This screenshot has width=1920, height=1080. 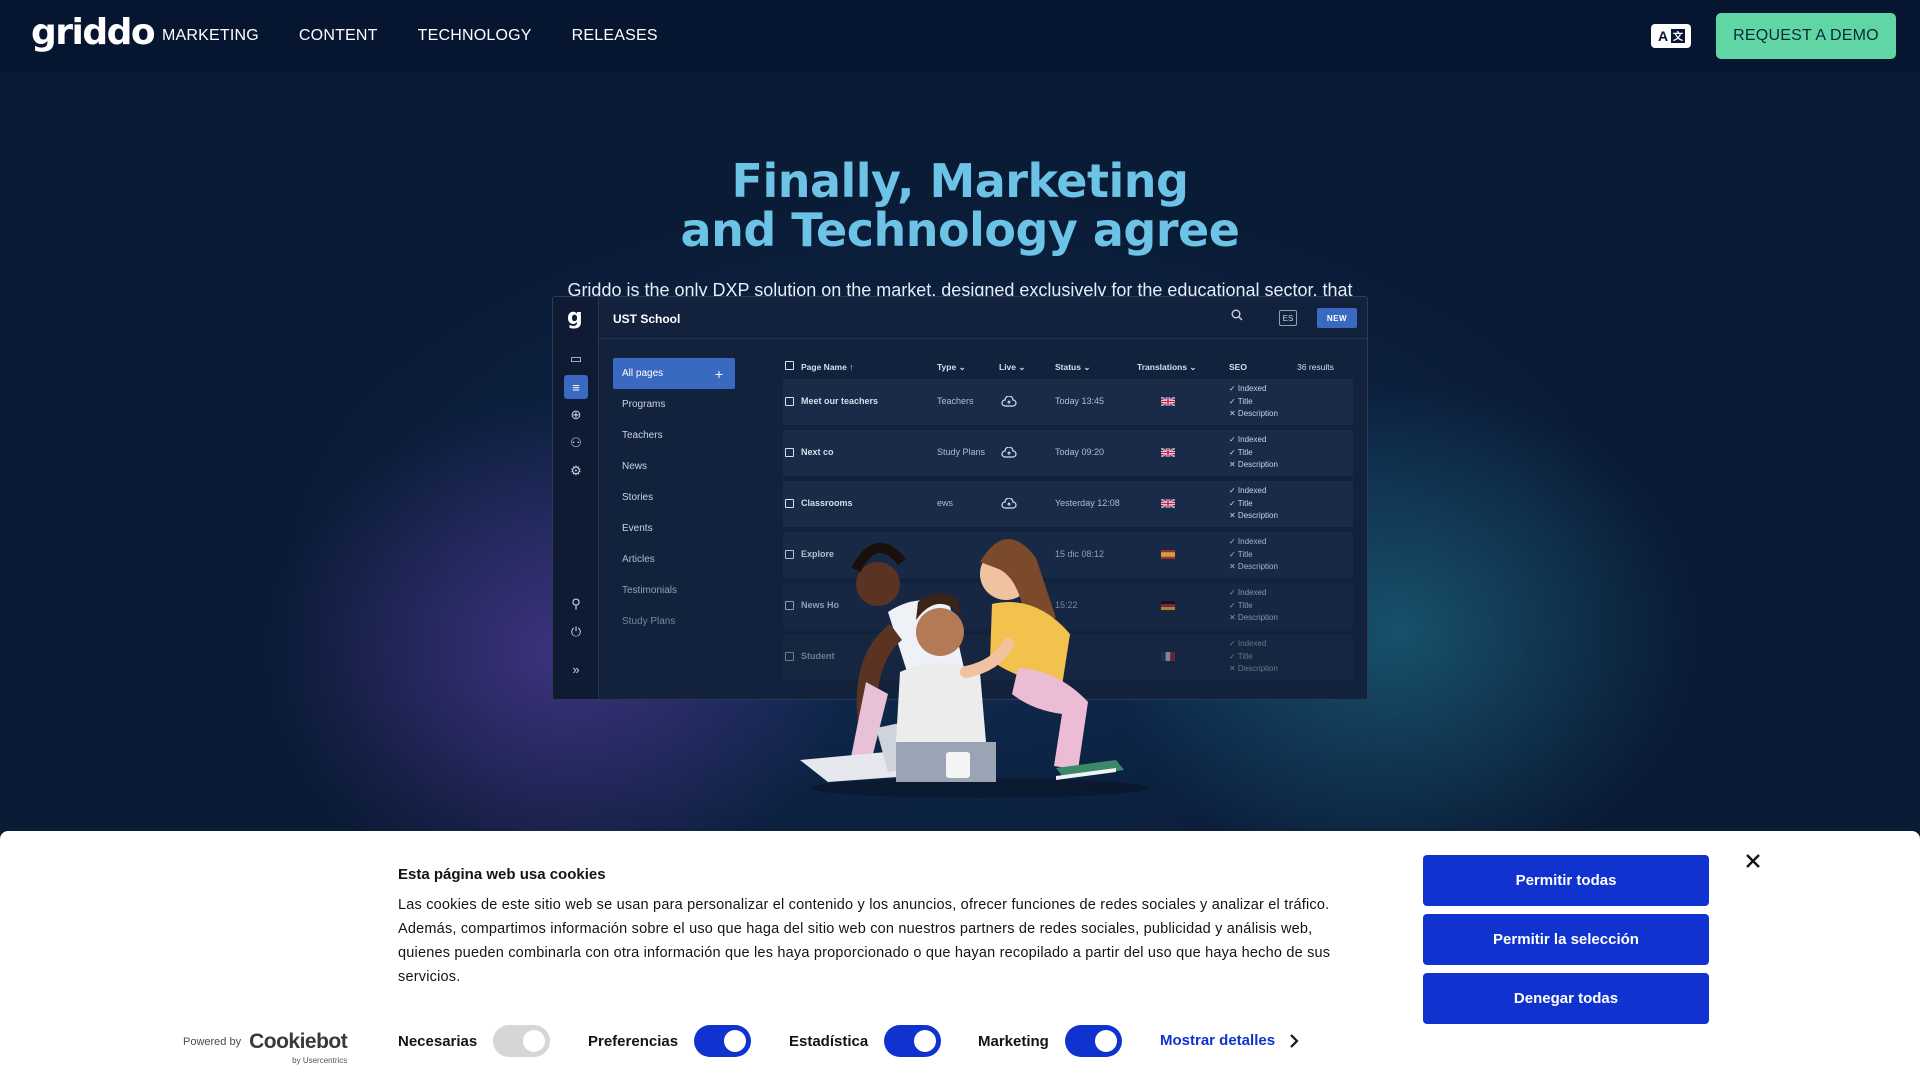 I want to click on allow-all-button: Permitir todas, so click(x=1566, y=880).